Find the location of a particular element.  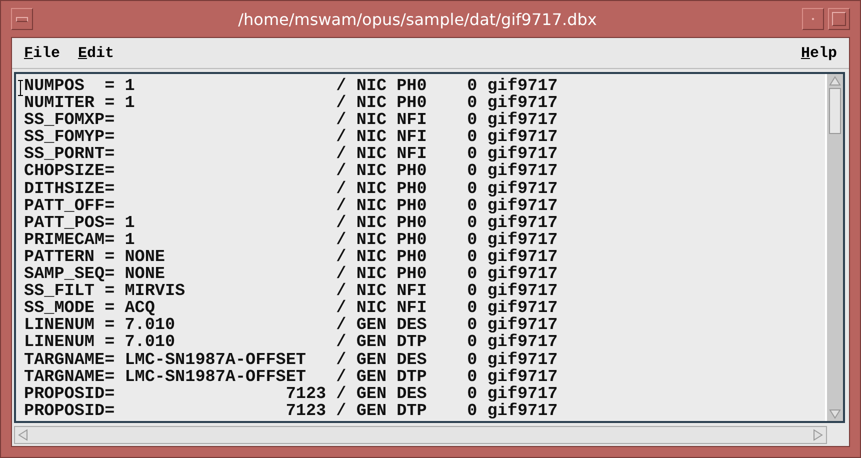

text-line: DITHSIZE= / NIC PH0 0 gif9717 is located at coordinates (291, 189).